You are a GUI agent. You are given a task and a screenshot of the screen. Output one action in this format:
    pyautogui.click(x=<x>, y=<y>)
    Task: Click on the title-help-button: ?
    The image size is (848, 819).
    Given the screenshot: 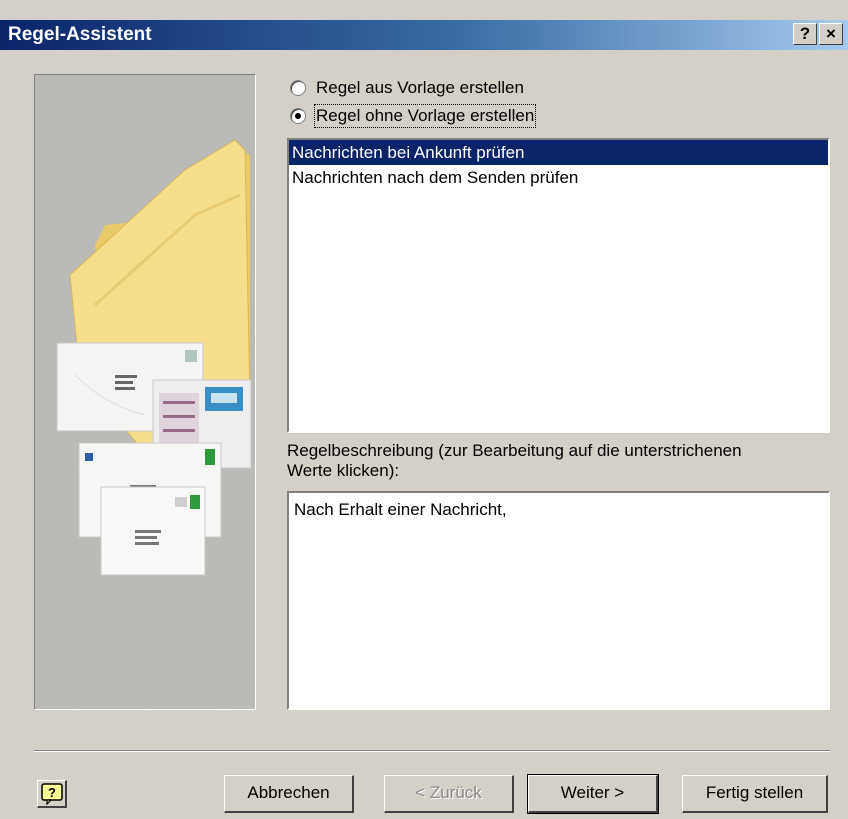 What is the action you would take?
    pyautogui.click(x=805, y=34)
    